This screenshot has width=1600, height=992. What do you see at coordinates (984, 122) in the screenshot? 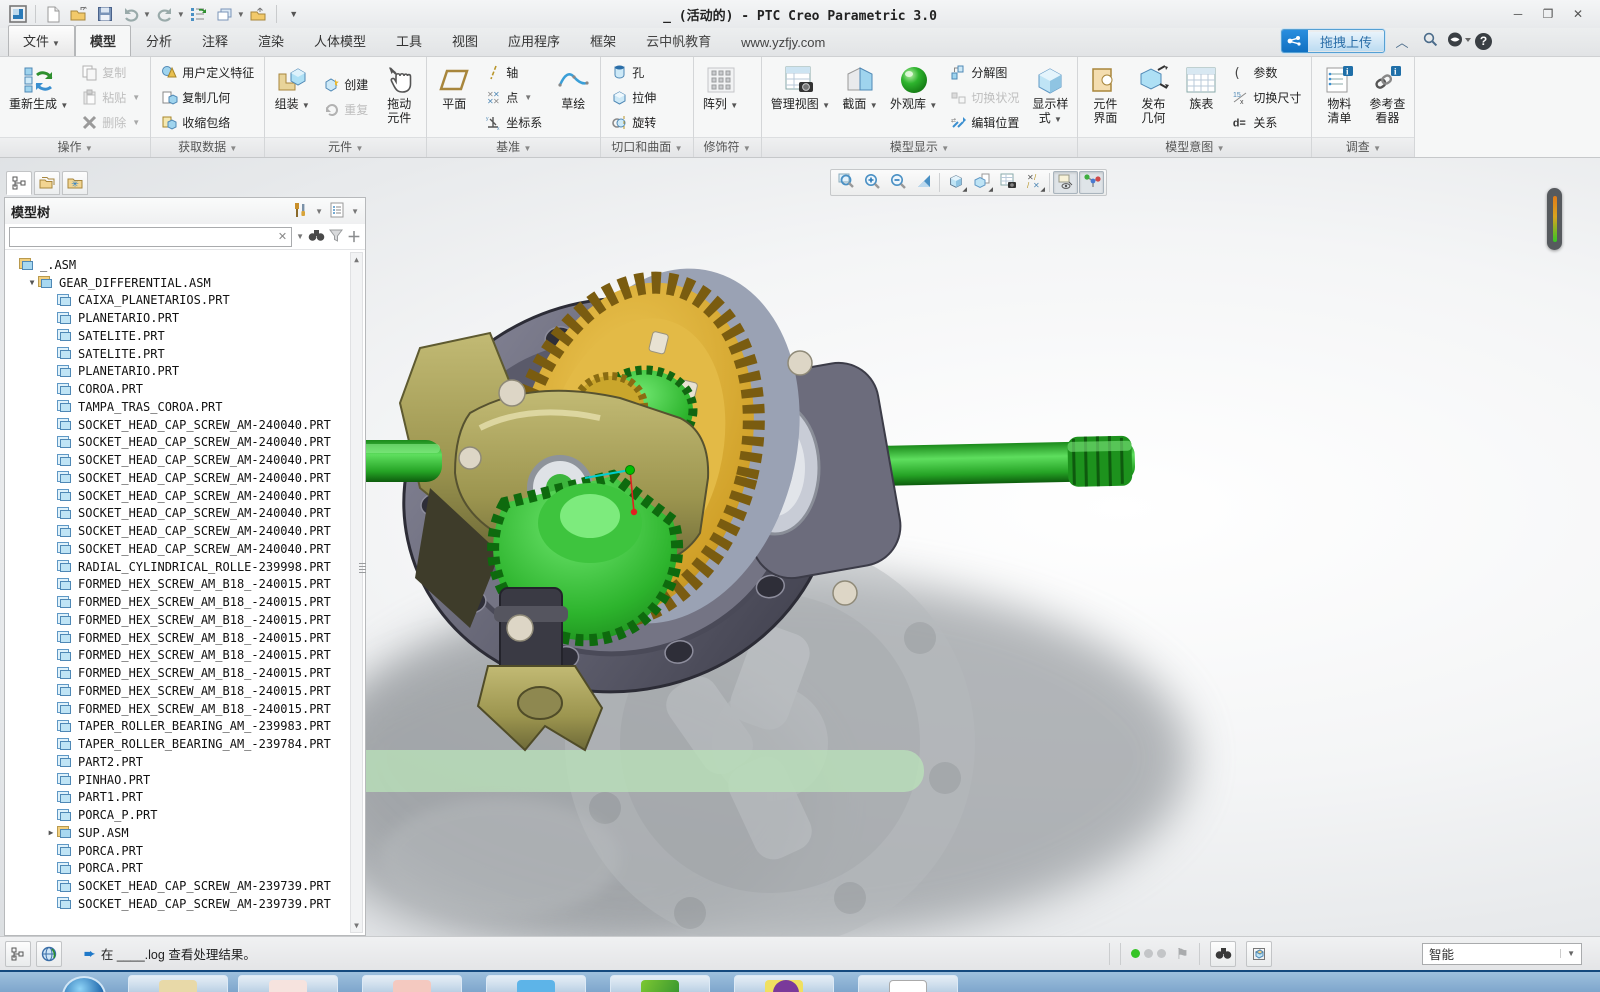
I see `ribbon-button-编辑位置: ⇄ 编辑位置` at bounding box center [984, 122].